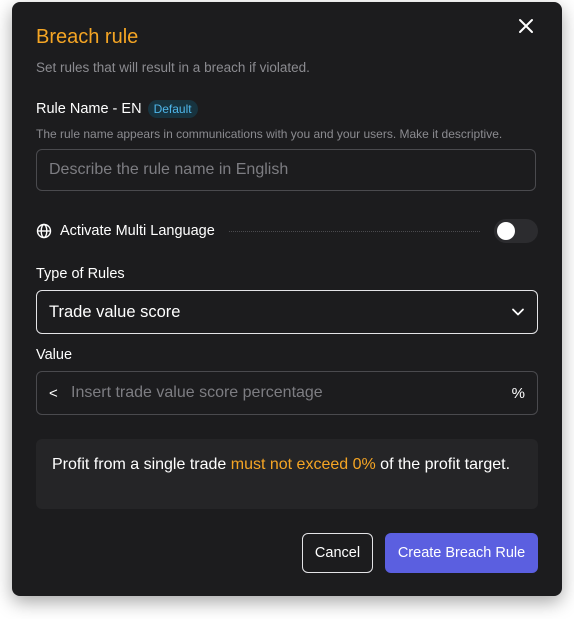 The height and width of the screenshot is (619, 574). I want to click on multi-language-toggle, so click(516, 231).